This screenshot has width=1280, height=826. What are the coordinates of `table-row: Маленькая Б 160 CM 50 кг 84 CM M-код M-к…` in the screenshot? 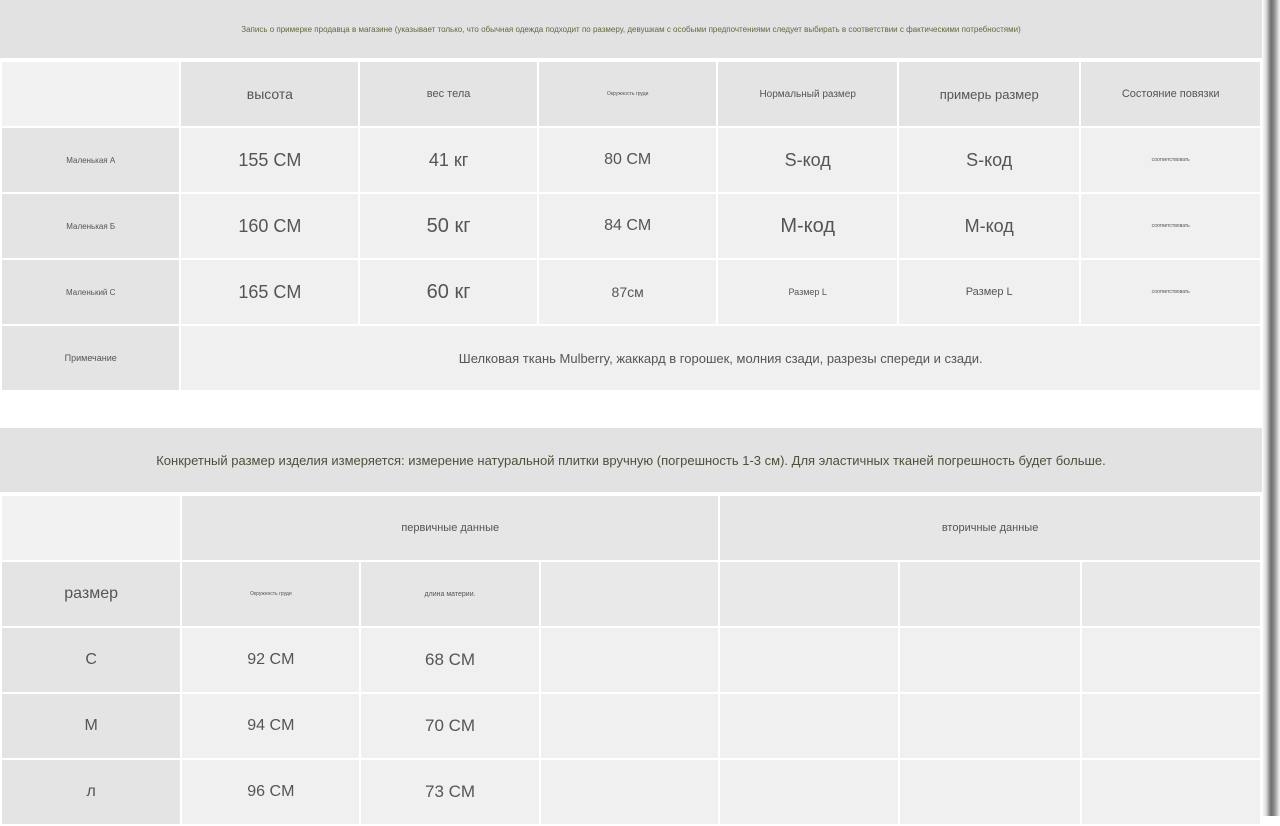 It's located at (631, 226).